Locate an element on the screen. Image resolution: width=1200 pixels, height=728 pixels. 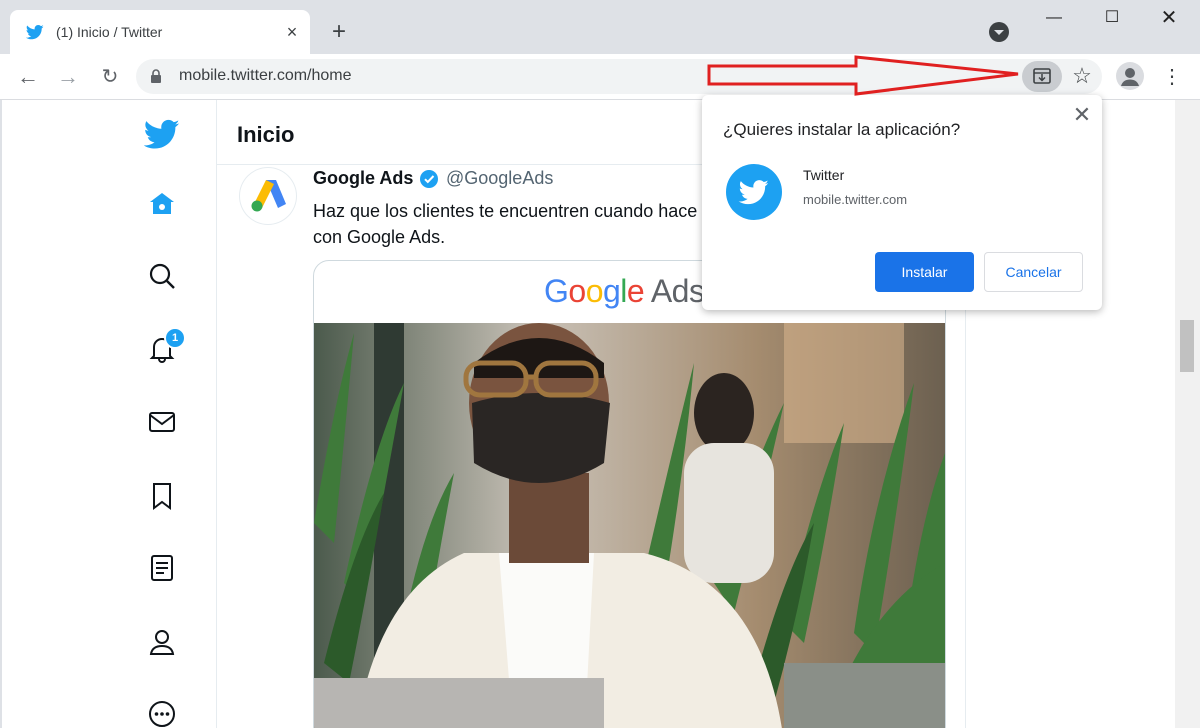
install-glyph-icon is located at coordinates (1042, 76).